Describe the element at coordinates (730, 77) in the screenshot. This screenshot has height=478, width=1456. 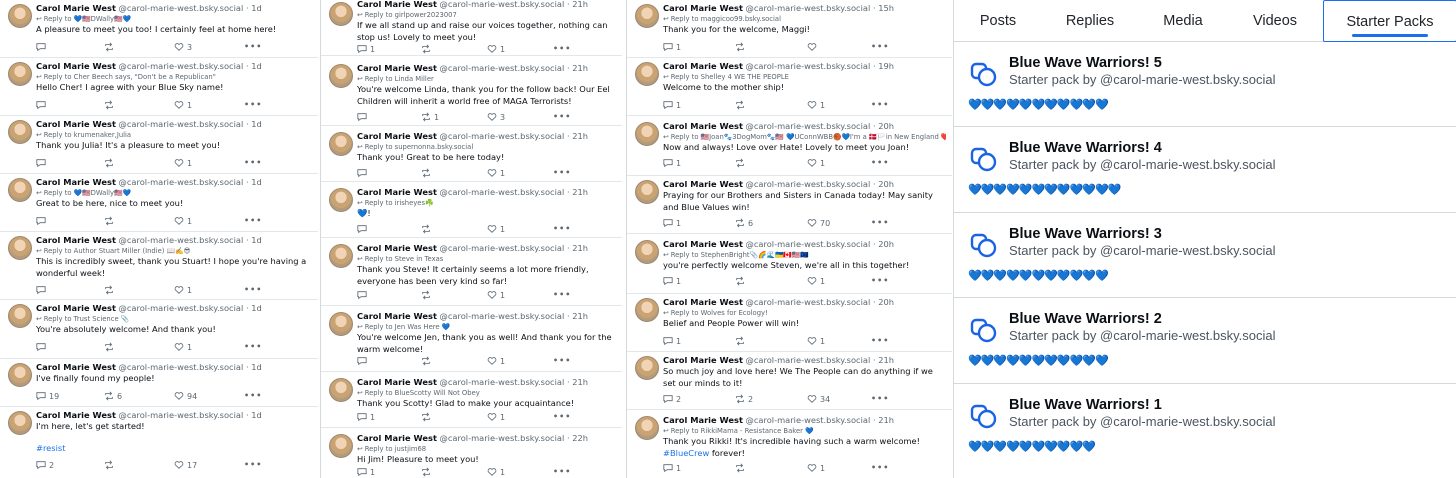
I see `reply-to-label: Reply to Shelley 4 WE THE PEOPLE` at that location.